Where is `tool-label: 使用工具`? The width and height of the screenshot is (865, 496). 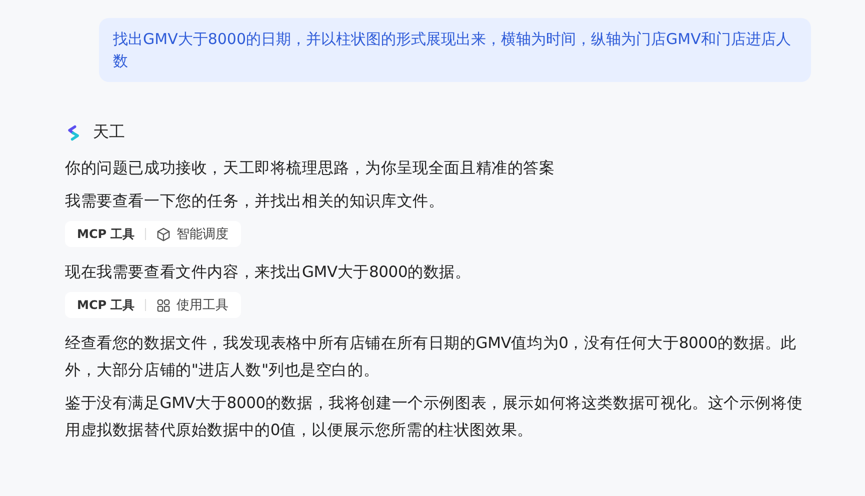 tool-label: 使用工具 is located at coordinates (202, 305).